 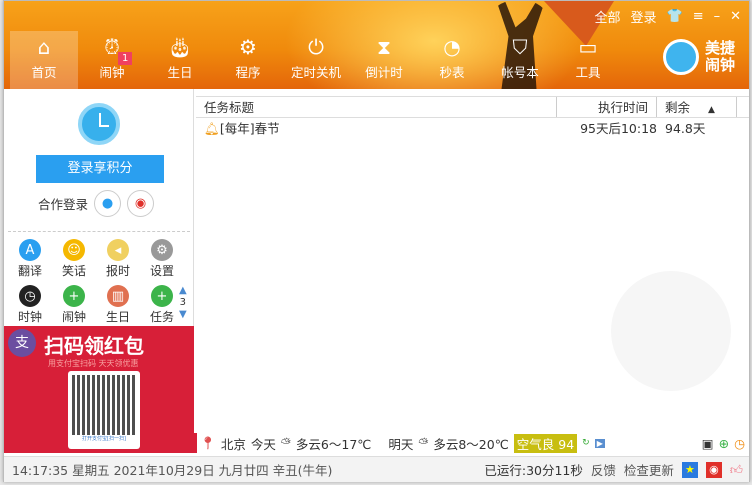 I want to click on brand-text: 美捷闹钟, so click(x=720, y=56).